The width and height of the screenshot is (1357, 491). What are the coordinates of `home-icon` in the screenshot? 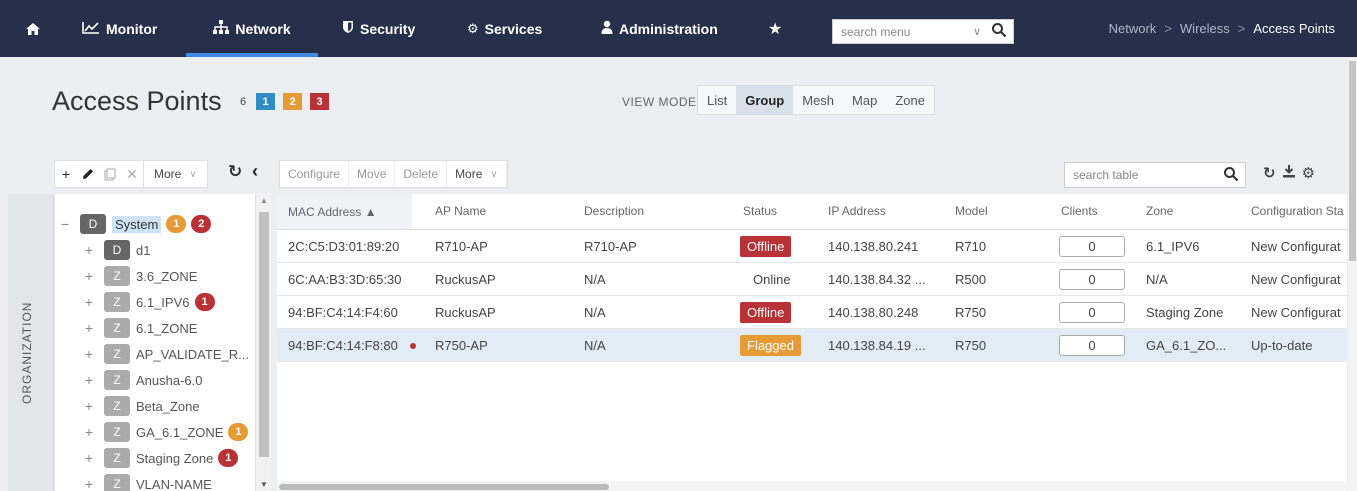 It's located at (33, 28).